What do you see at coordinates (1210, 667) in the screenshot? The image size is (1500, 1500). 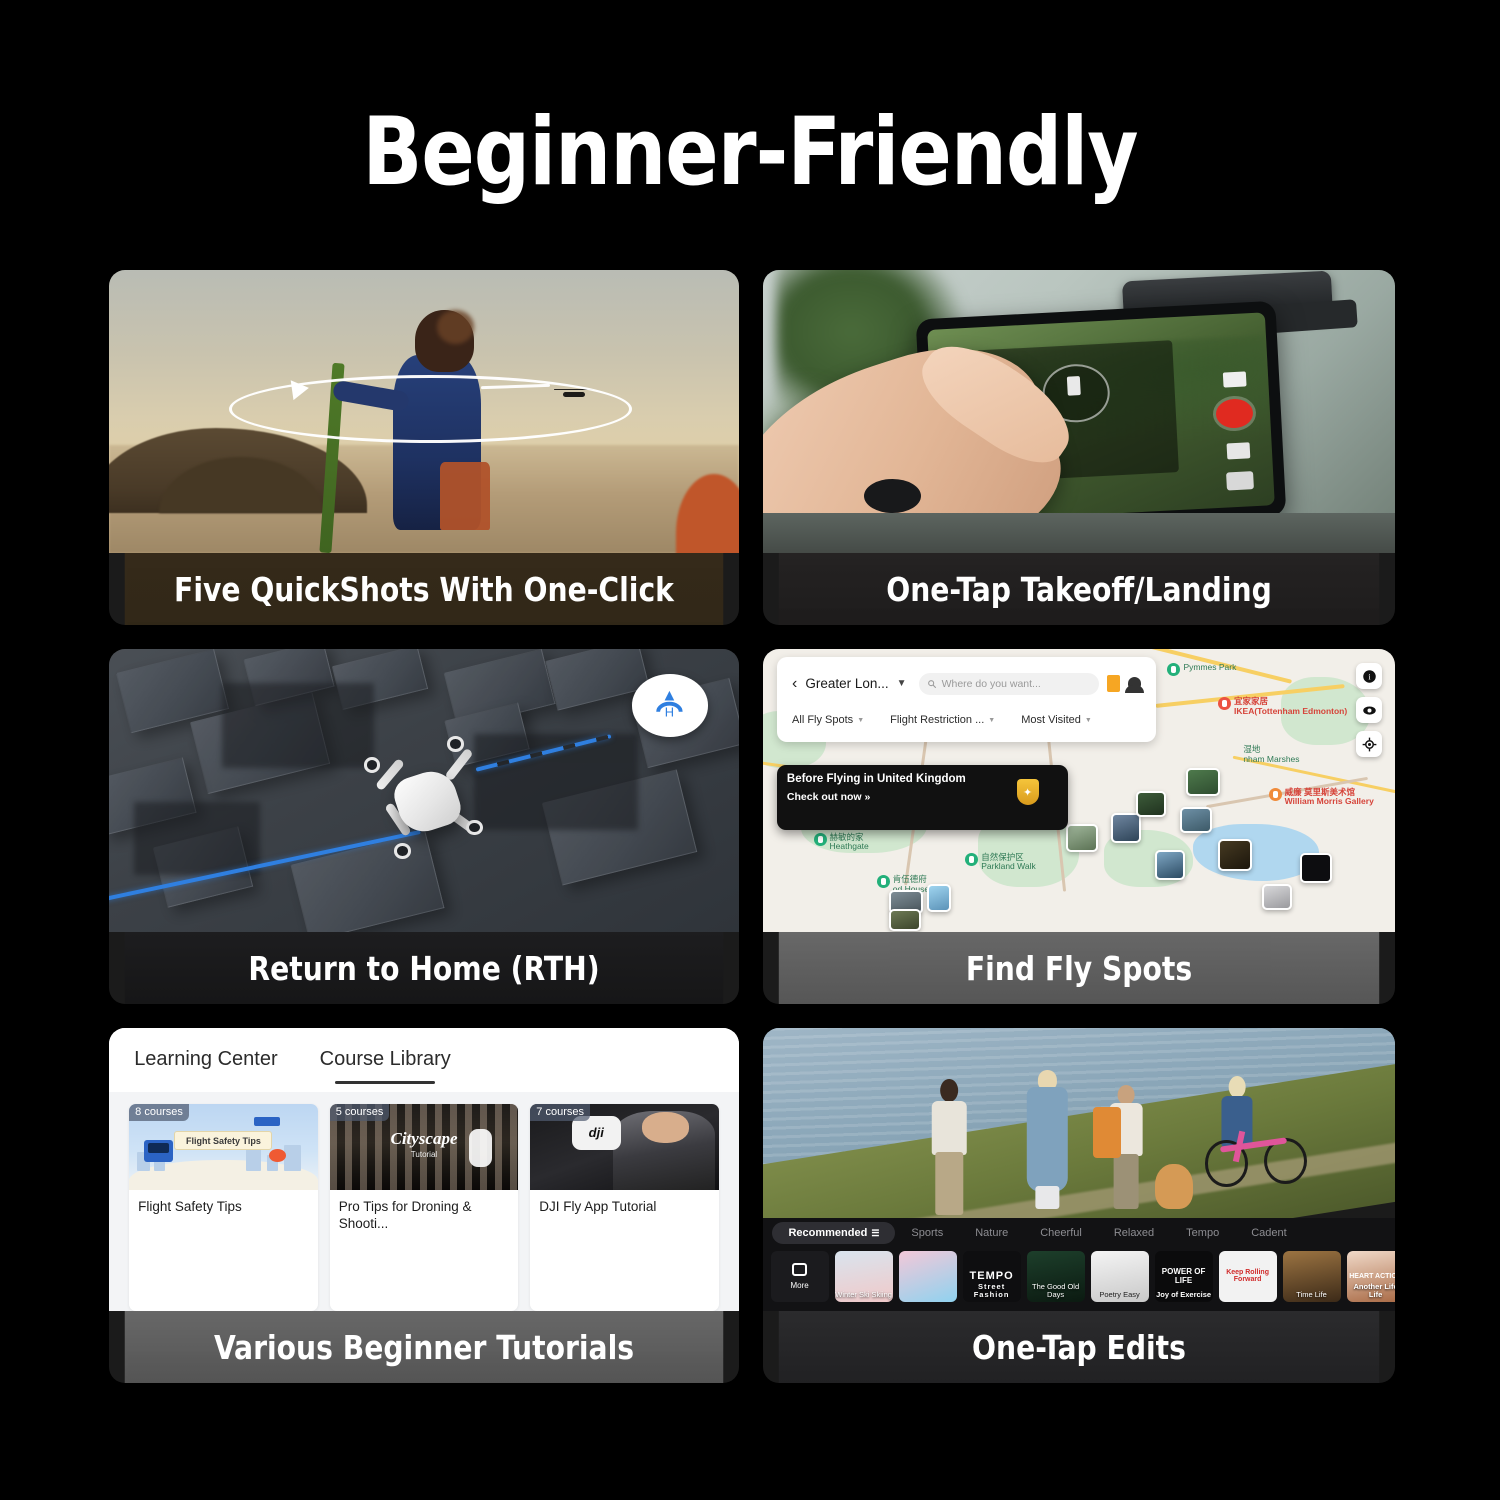 I see `poi-label: Pymmes Park` at bounding box center [1210, 667].